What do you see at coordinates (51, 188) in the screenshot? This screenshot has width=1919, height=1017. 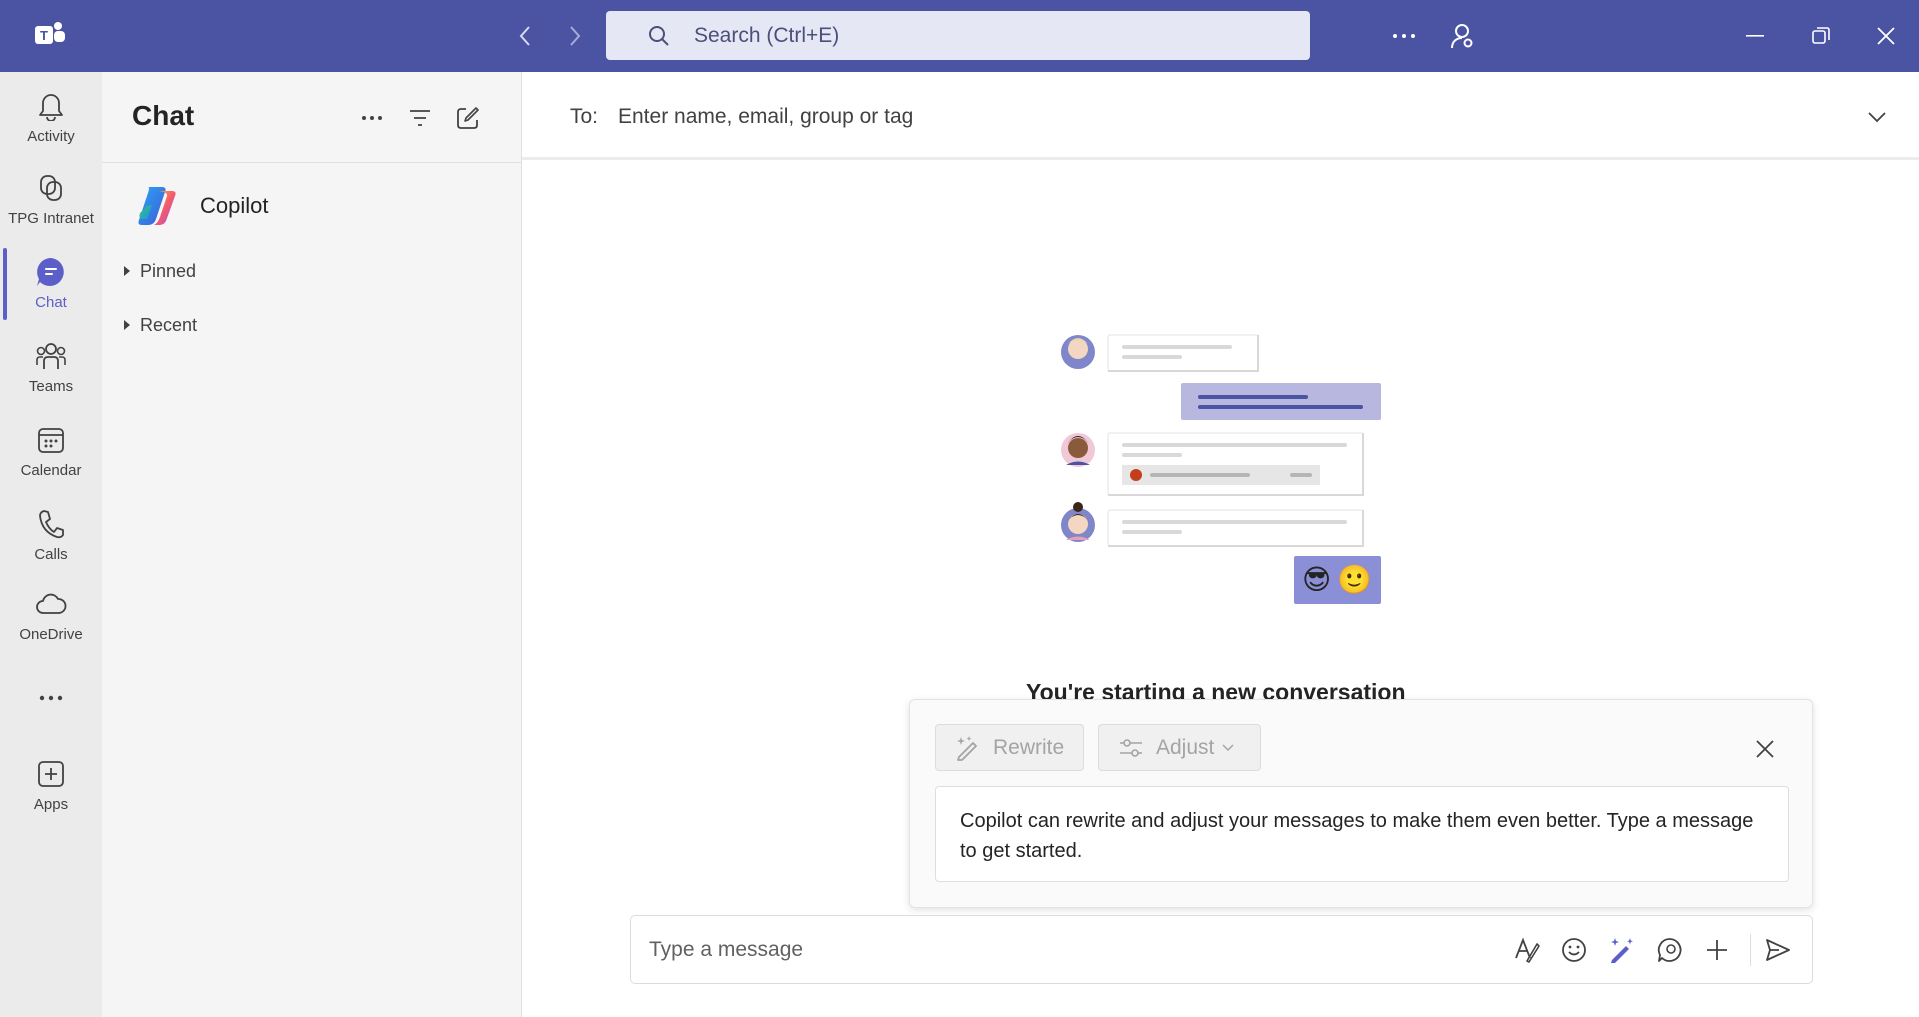 I see `link-app-icon` at bounding box center [51, 188].